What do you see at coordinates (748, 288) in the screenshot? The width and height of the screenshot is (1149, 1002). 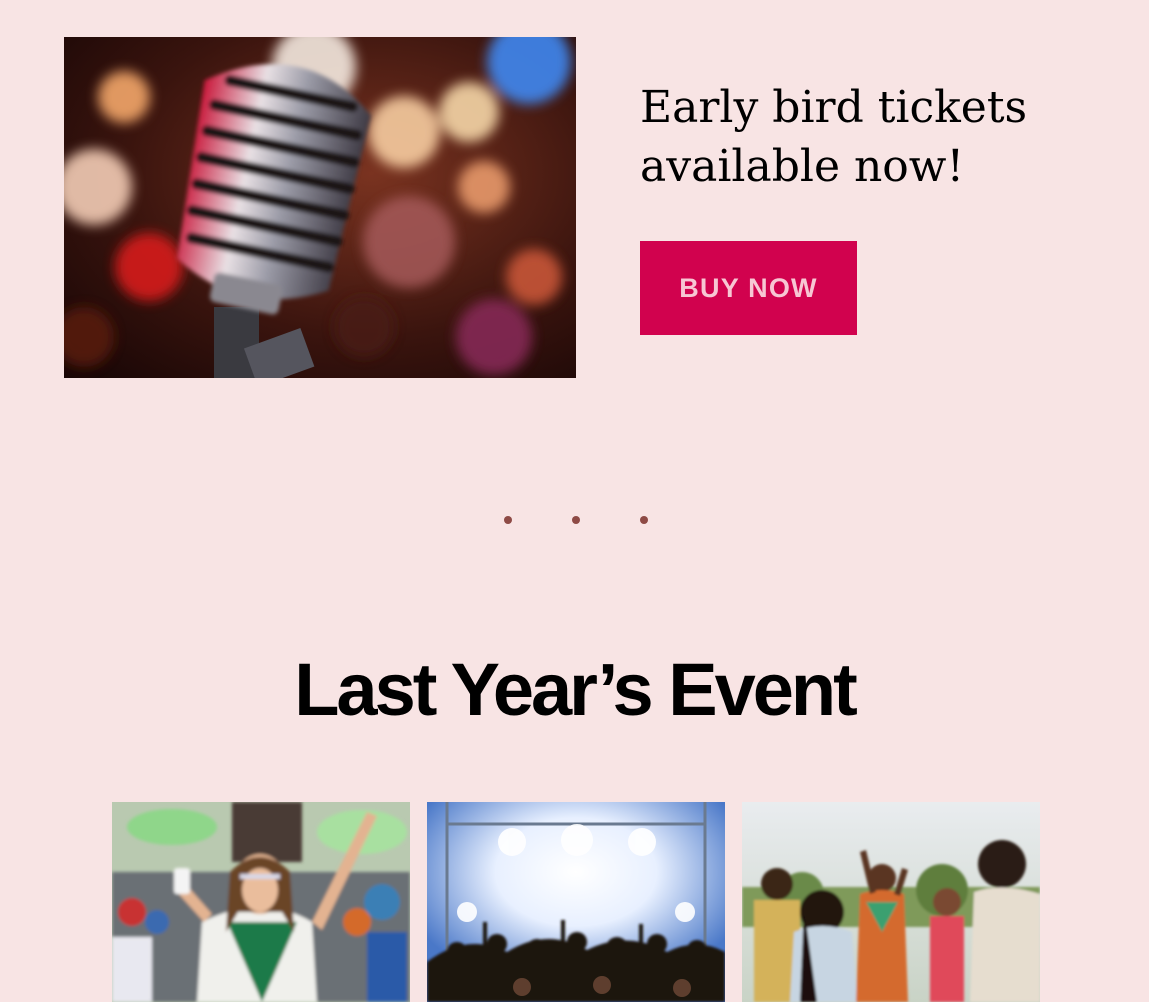 I see `buy-now-button: BUY NOW` at bounding box center [748, 288].